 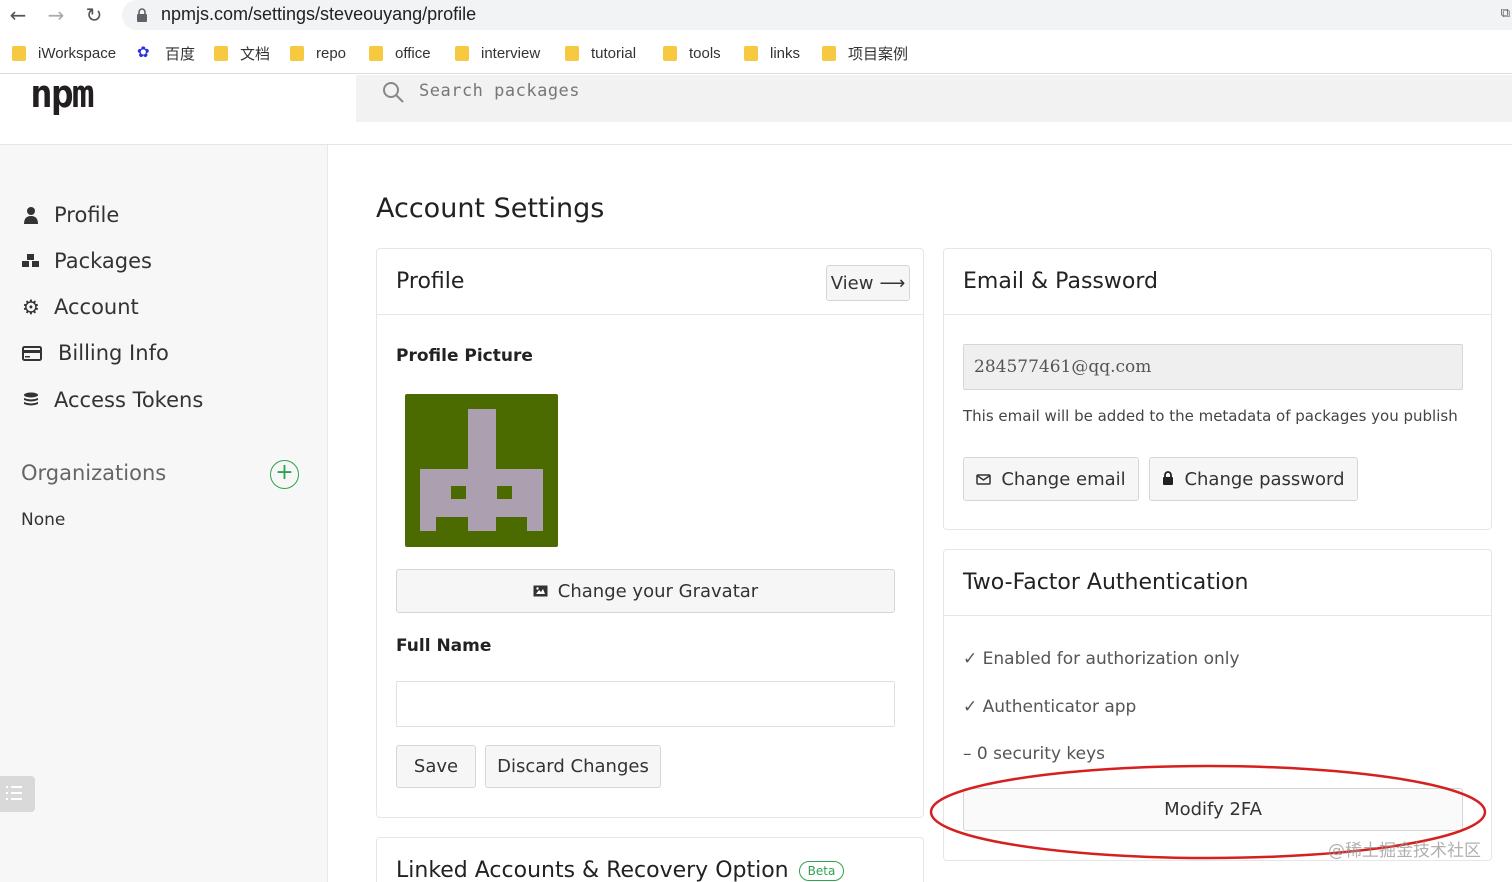 What do you see at coordinates (430, 281) in the screenshot?
I see `card-title: Profile` at bounding box center [430, 281].